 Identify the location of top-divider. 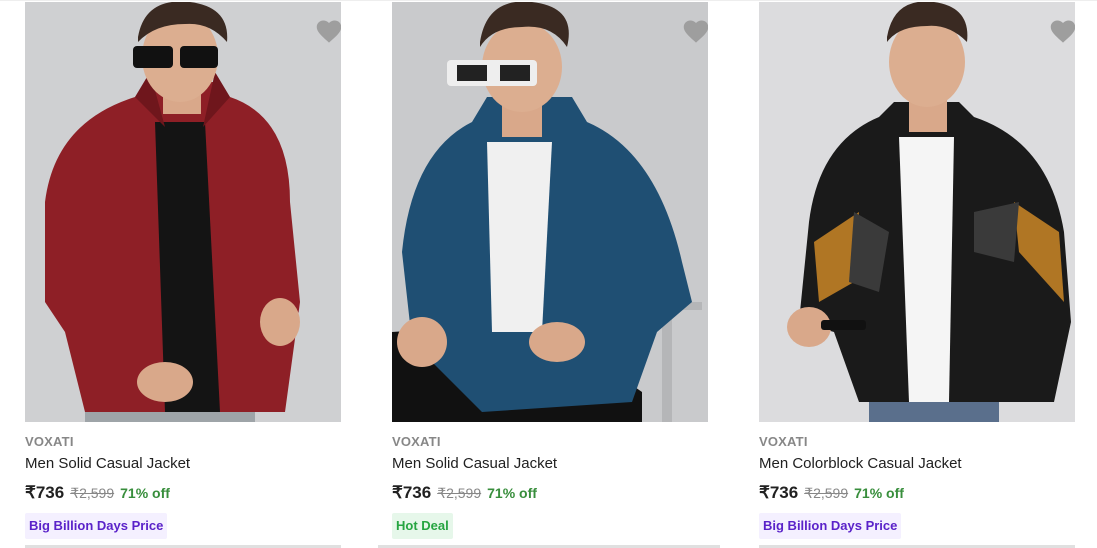
(548, 0).